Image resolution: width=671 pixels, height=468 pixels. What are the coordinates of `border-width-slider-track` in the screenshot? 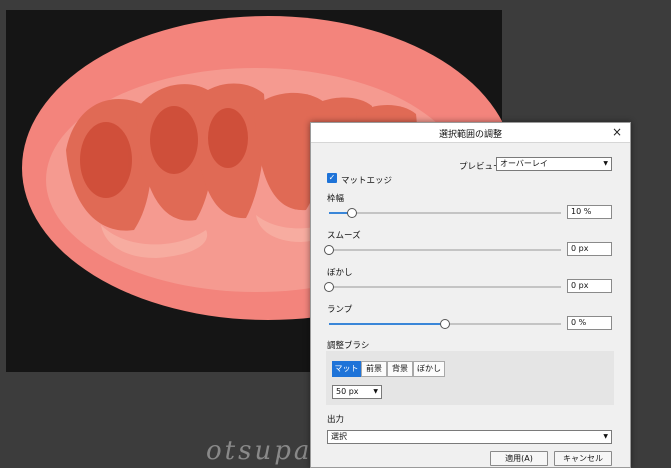 It's located at (445, 213).